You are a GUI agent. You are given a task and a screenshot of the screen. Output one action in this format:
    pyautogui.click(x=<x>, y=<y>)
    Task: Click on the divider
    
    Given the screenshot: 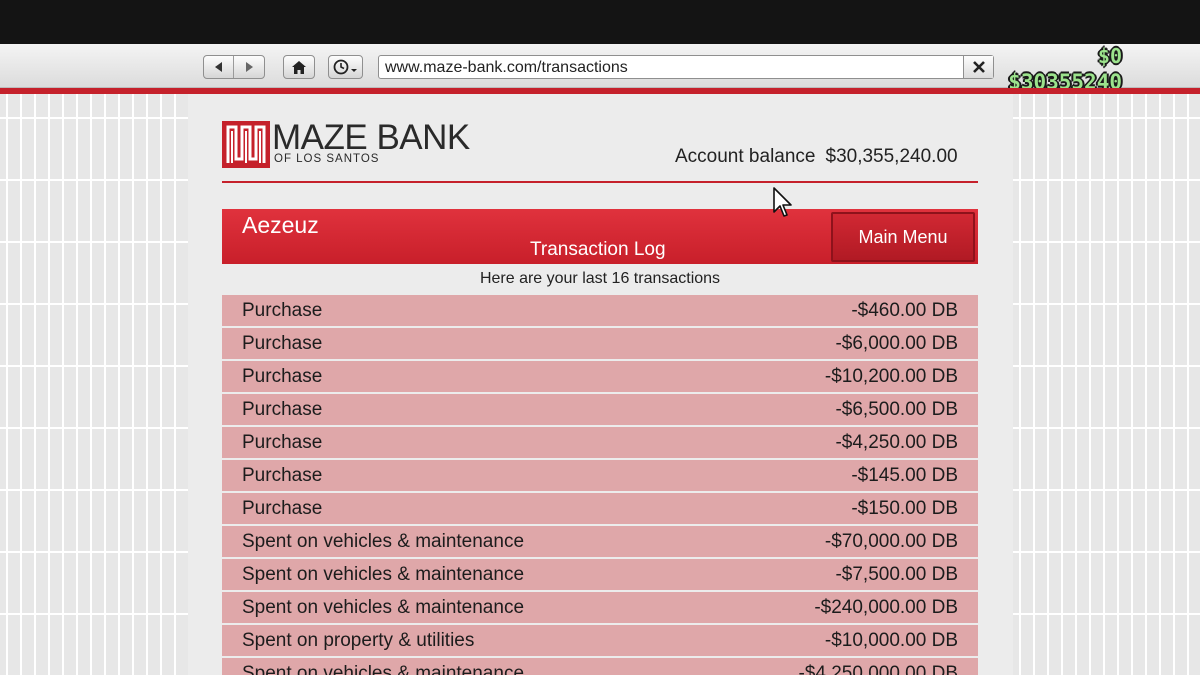 What is the action you would take?
    pyautogui.click(x=600, y=182)
    